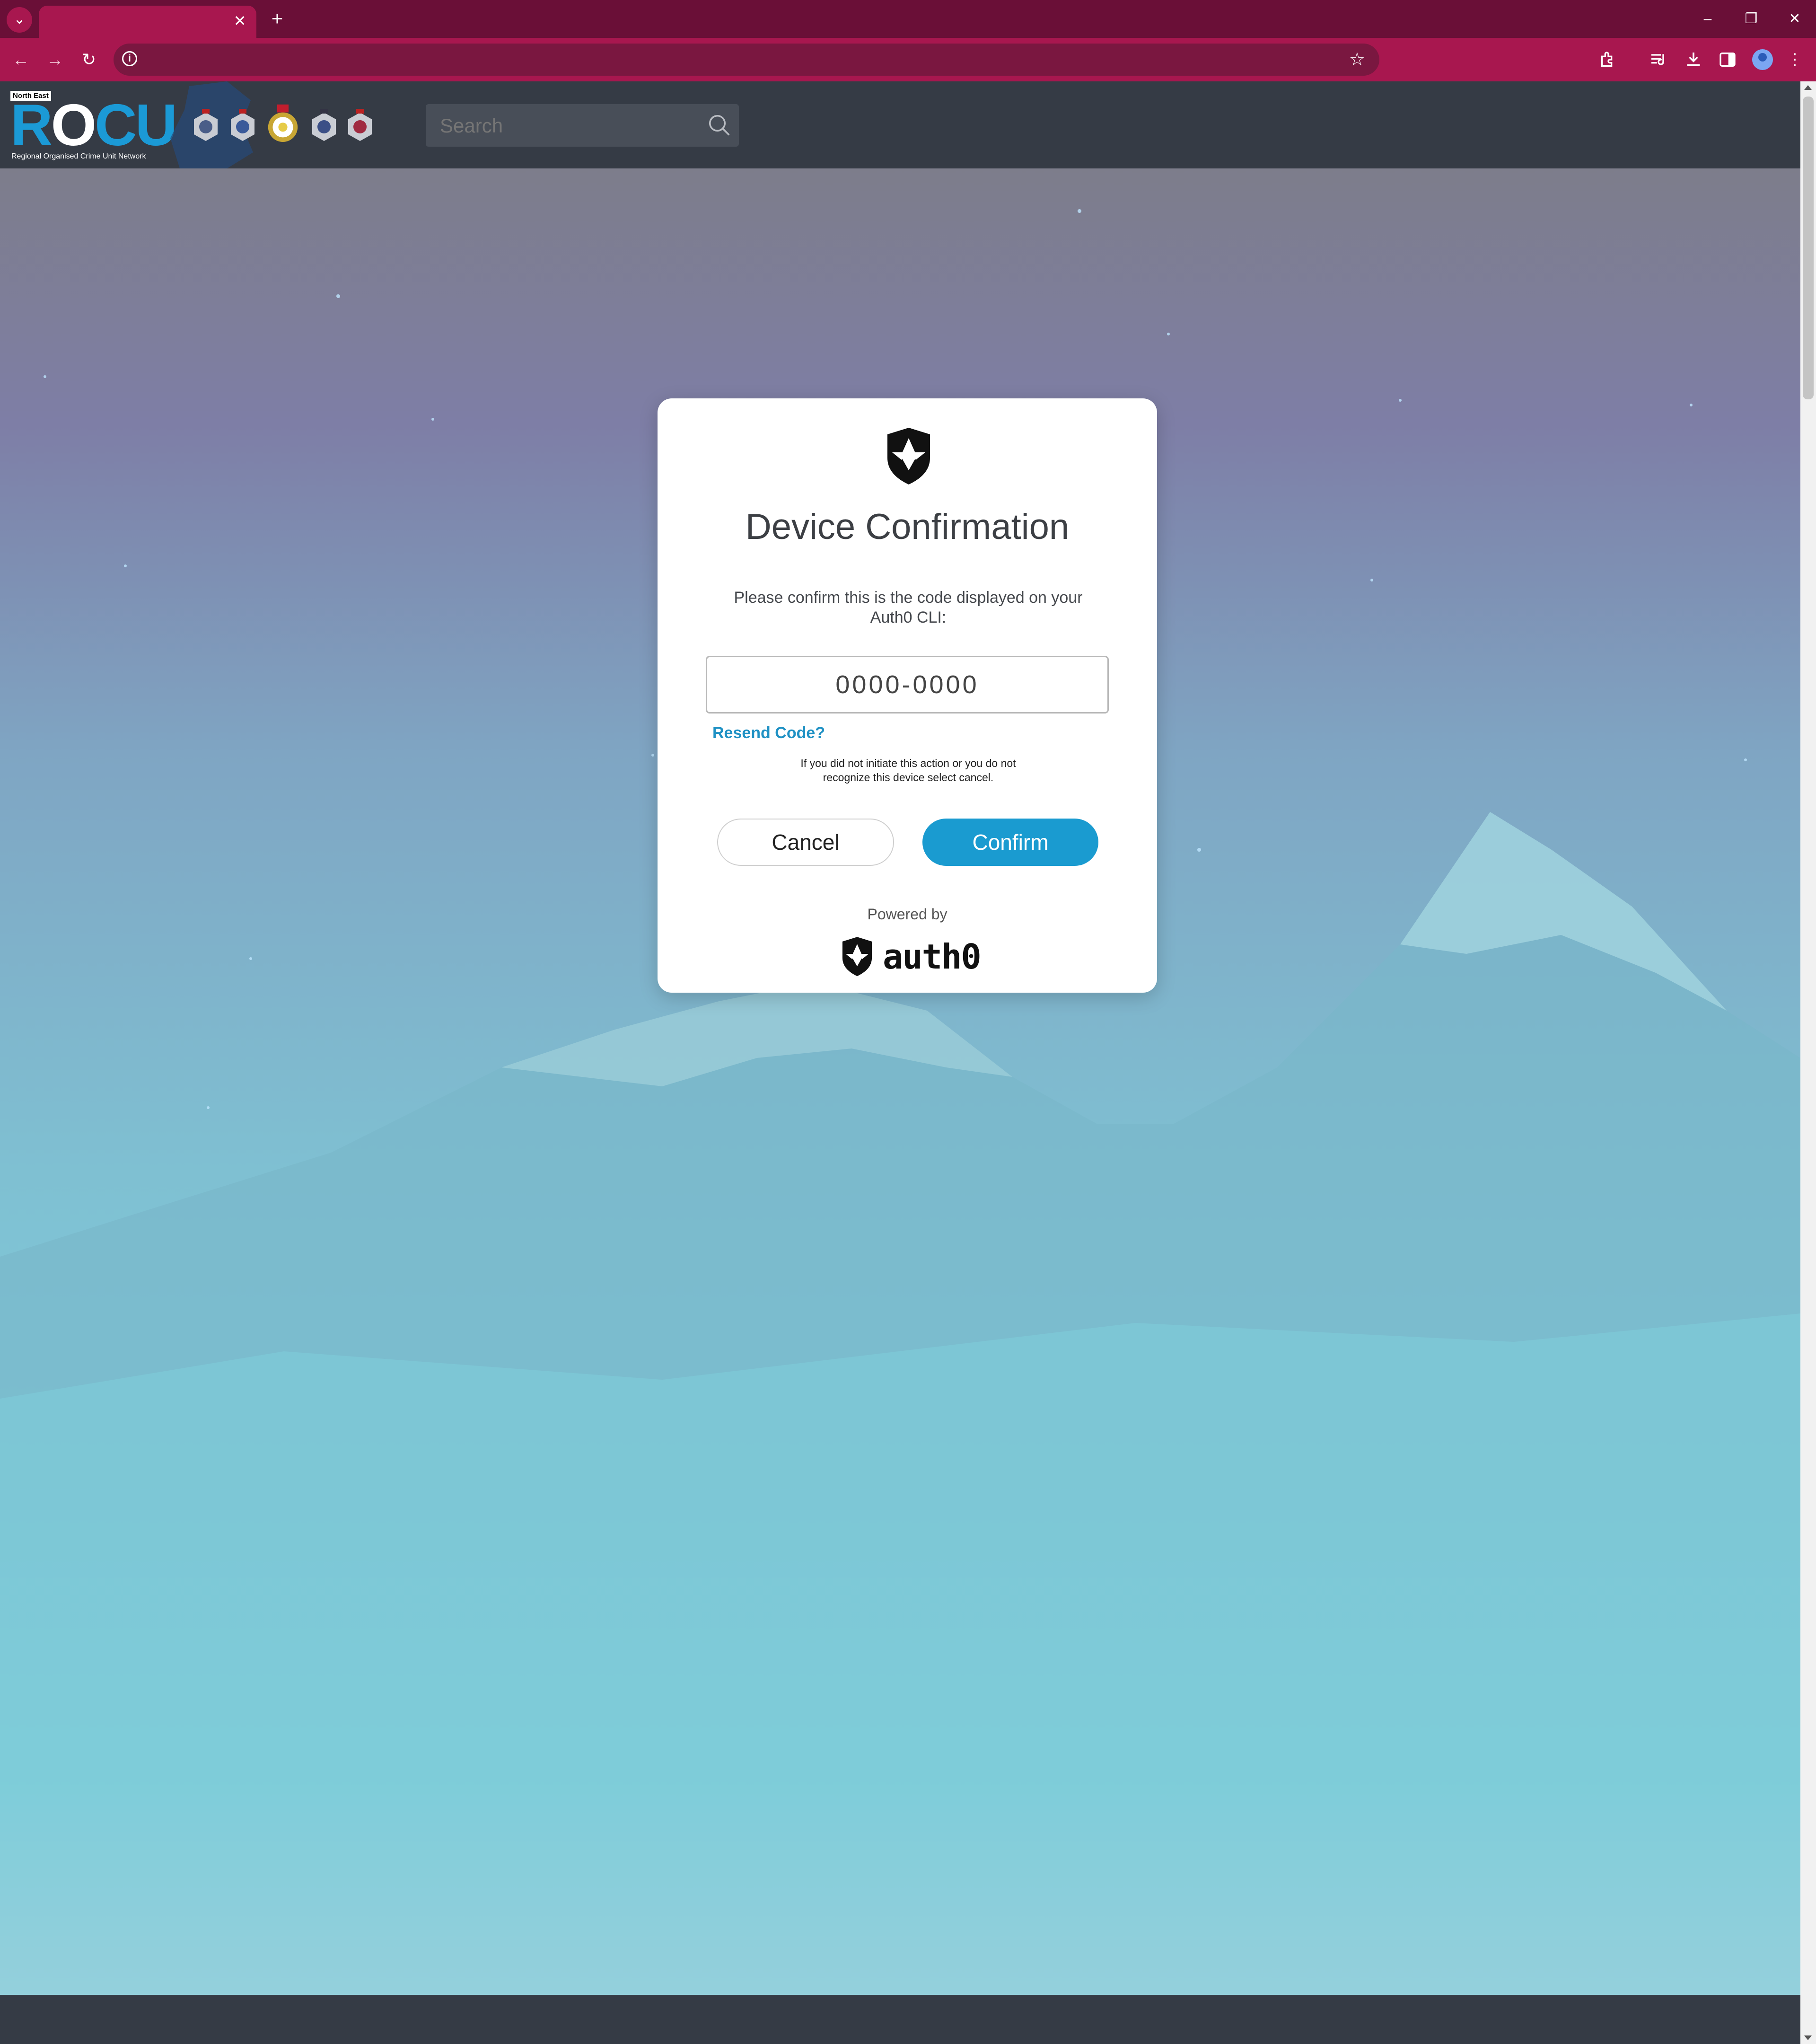  I want to click on auth0-wordmark: auth0, so click(932, 957).